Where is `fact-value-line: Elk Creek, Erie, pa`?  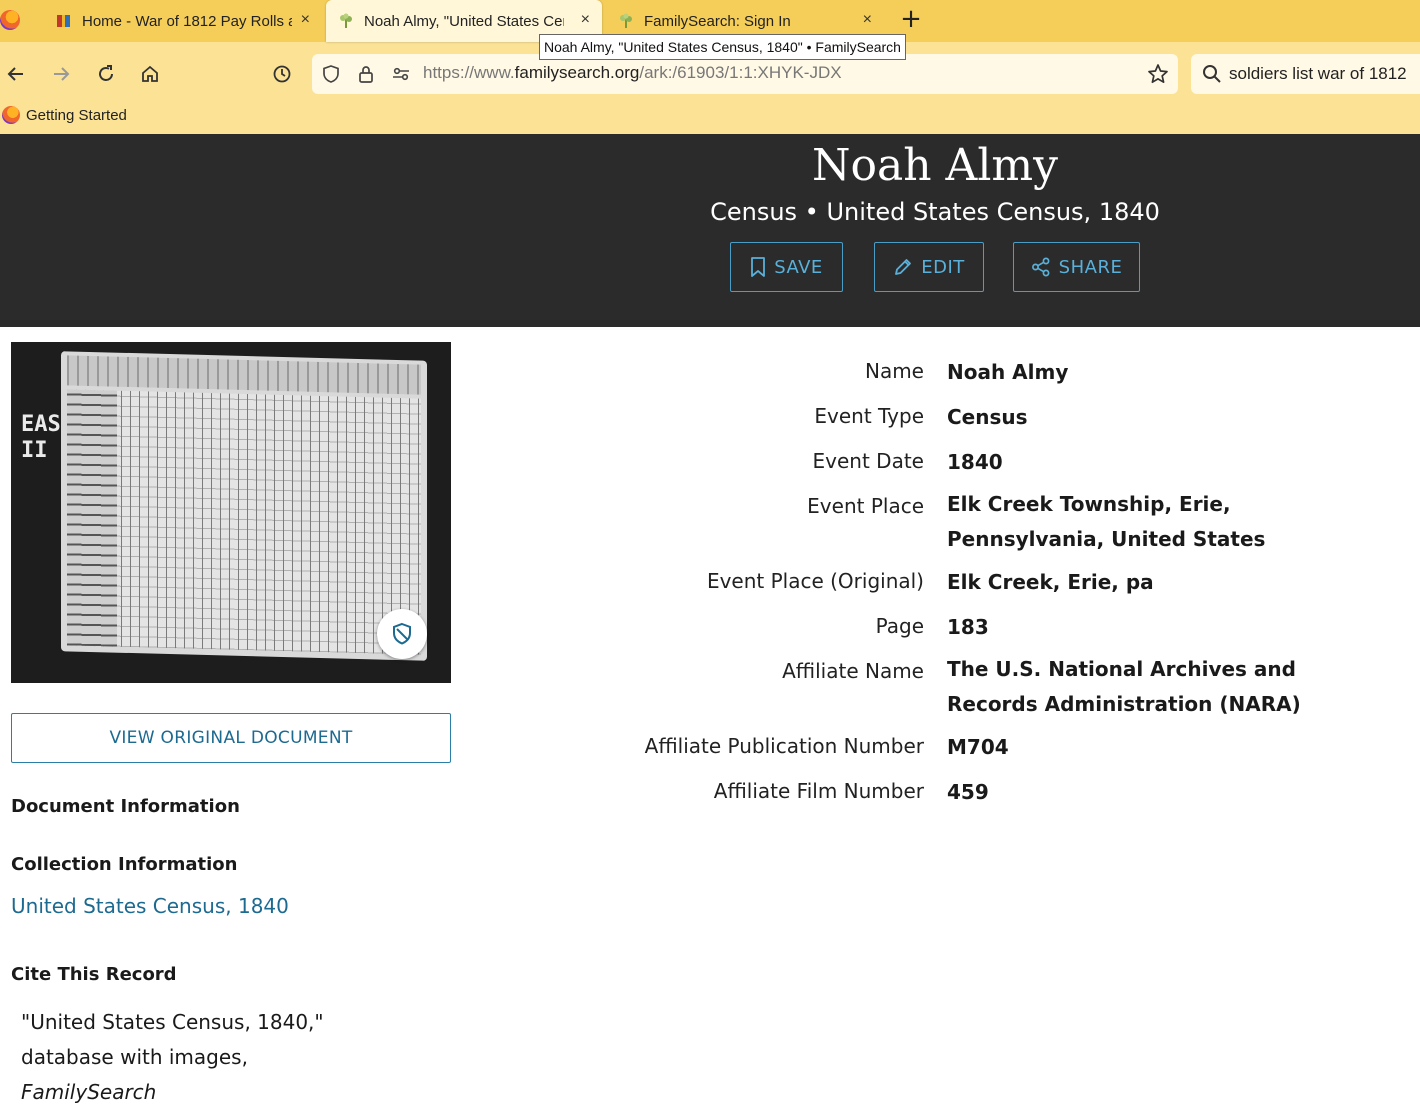
fact-value-line: Elk Creek, Erie, pa is located at coordinates (1050, 582).